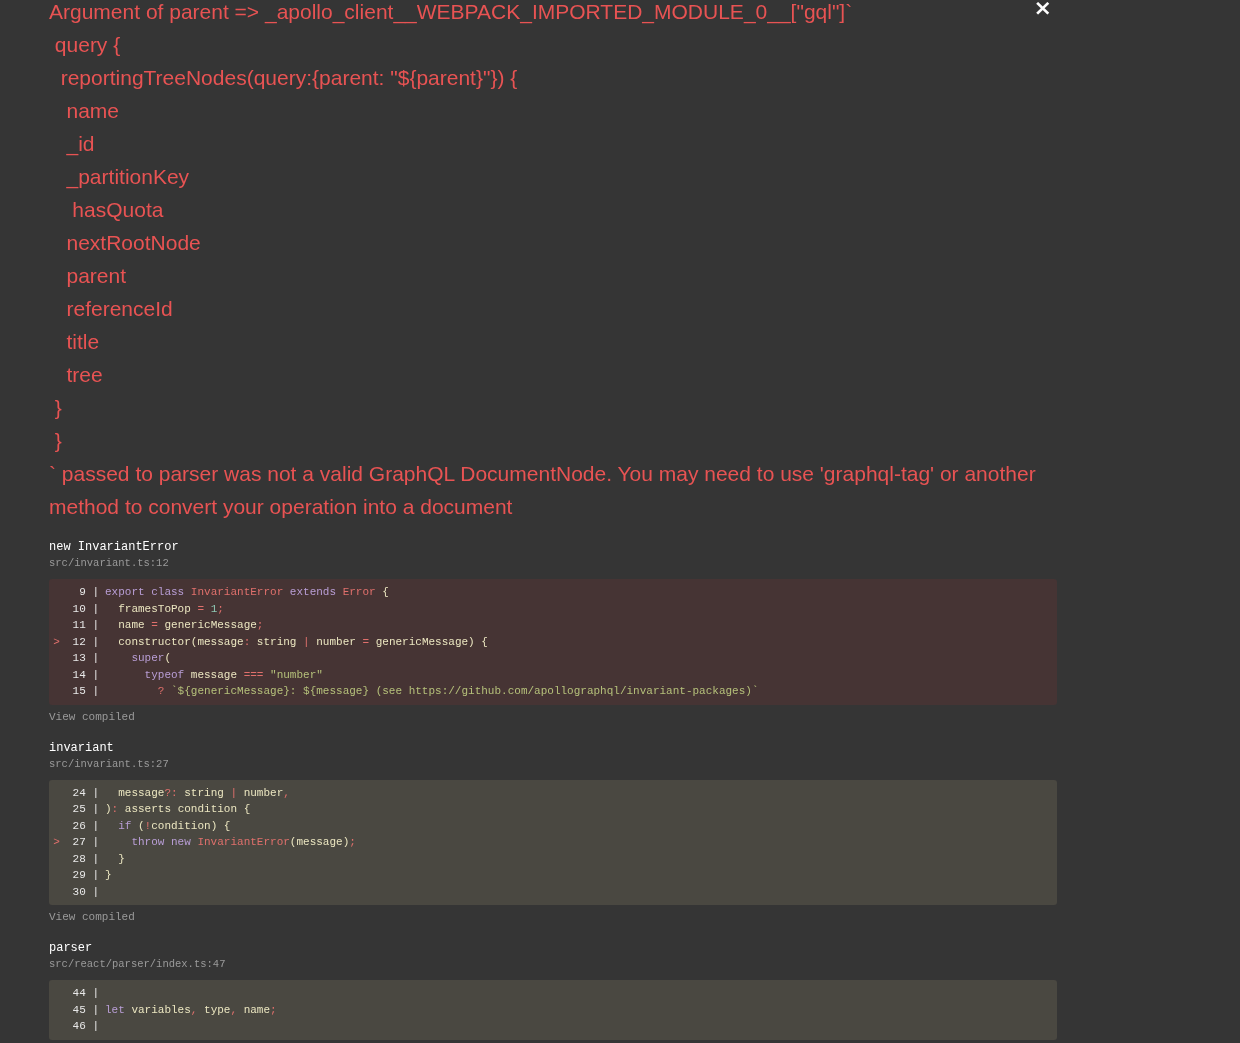 This screenshot has width=1240, height=1043. Describe the element at coordinates (80, 144) in the screenshot. I see `error-message-line: _id` at that location.